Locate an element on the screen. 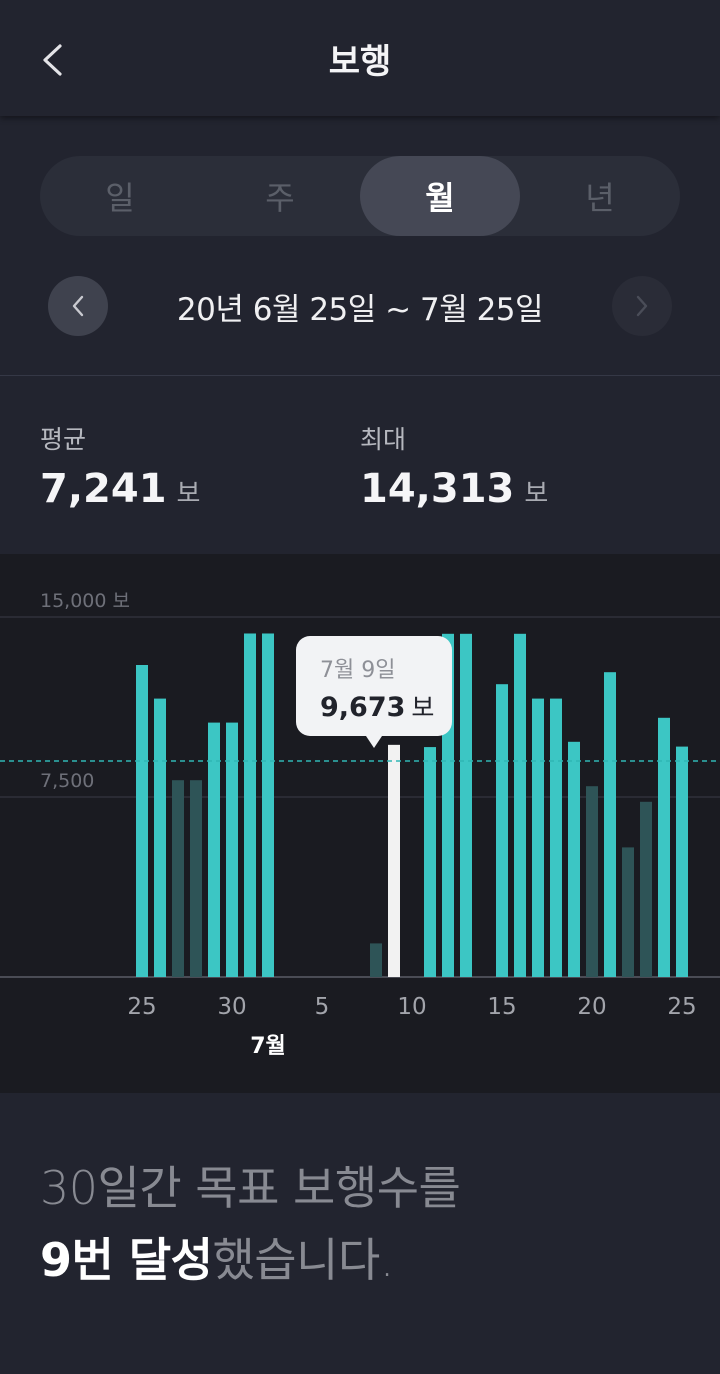 This screenshot has width=720, height=1374. summary-line-2: 9번 달성했습니다. is located at coordinates (370, 1260).